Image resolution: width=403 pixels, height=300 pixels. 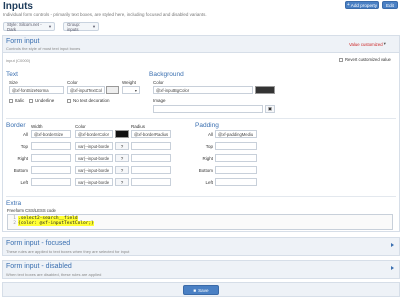 What do you see at coordinates (13, 82) in the screenshot?
I see `size-label: Size` at bounding box center [13, 82].